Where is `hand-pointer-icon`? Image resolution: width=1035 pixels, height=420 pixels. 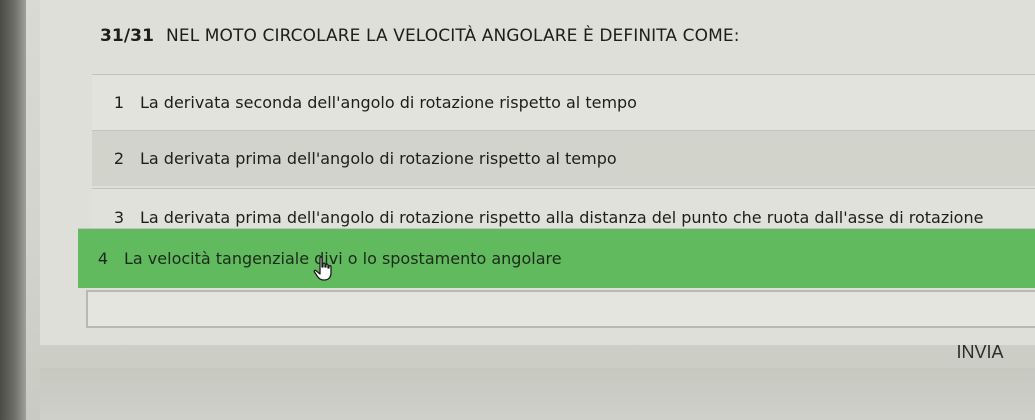 hand-pointer-icon is located at coordinates (322, 268).